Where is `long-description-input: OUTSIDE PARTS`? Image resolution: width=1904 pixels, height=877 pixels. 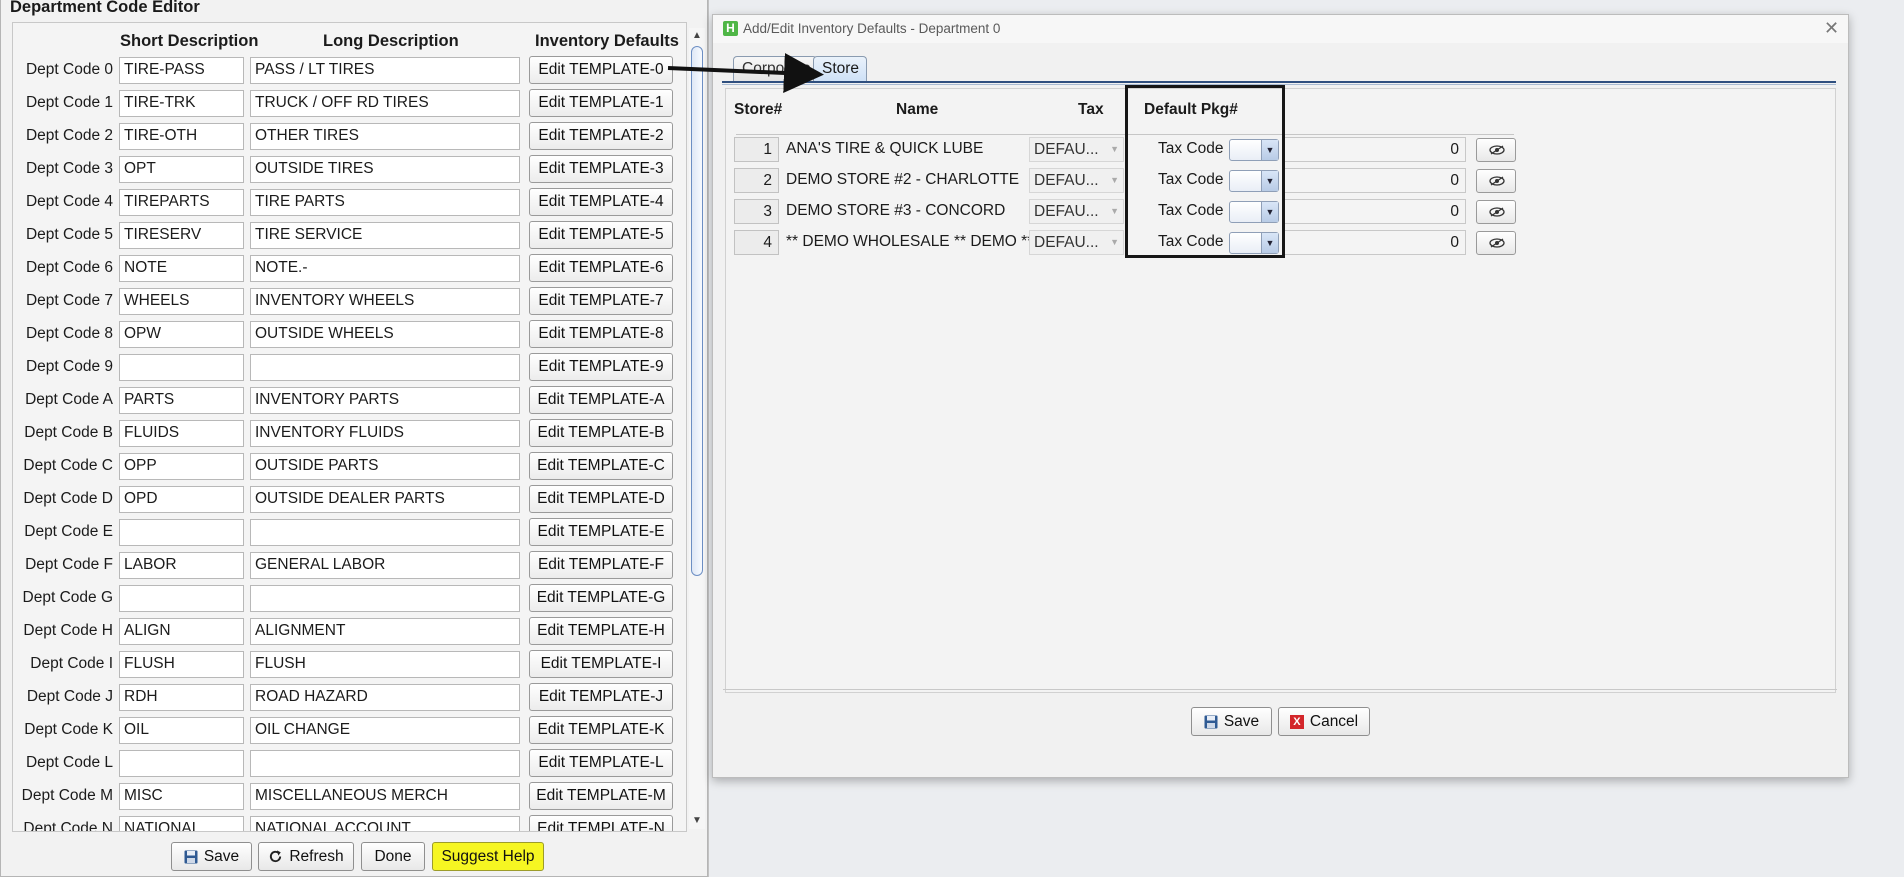 long-description-input: OUTSIDE PARTS is located at coordinates (385, 466).